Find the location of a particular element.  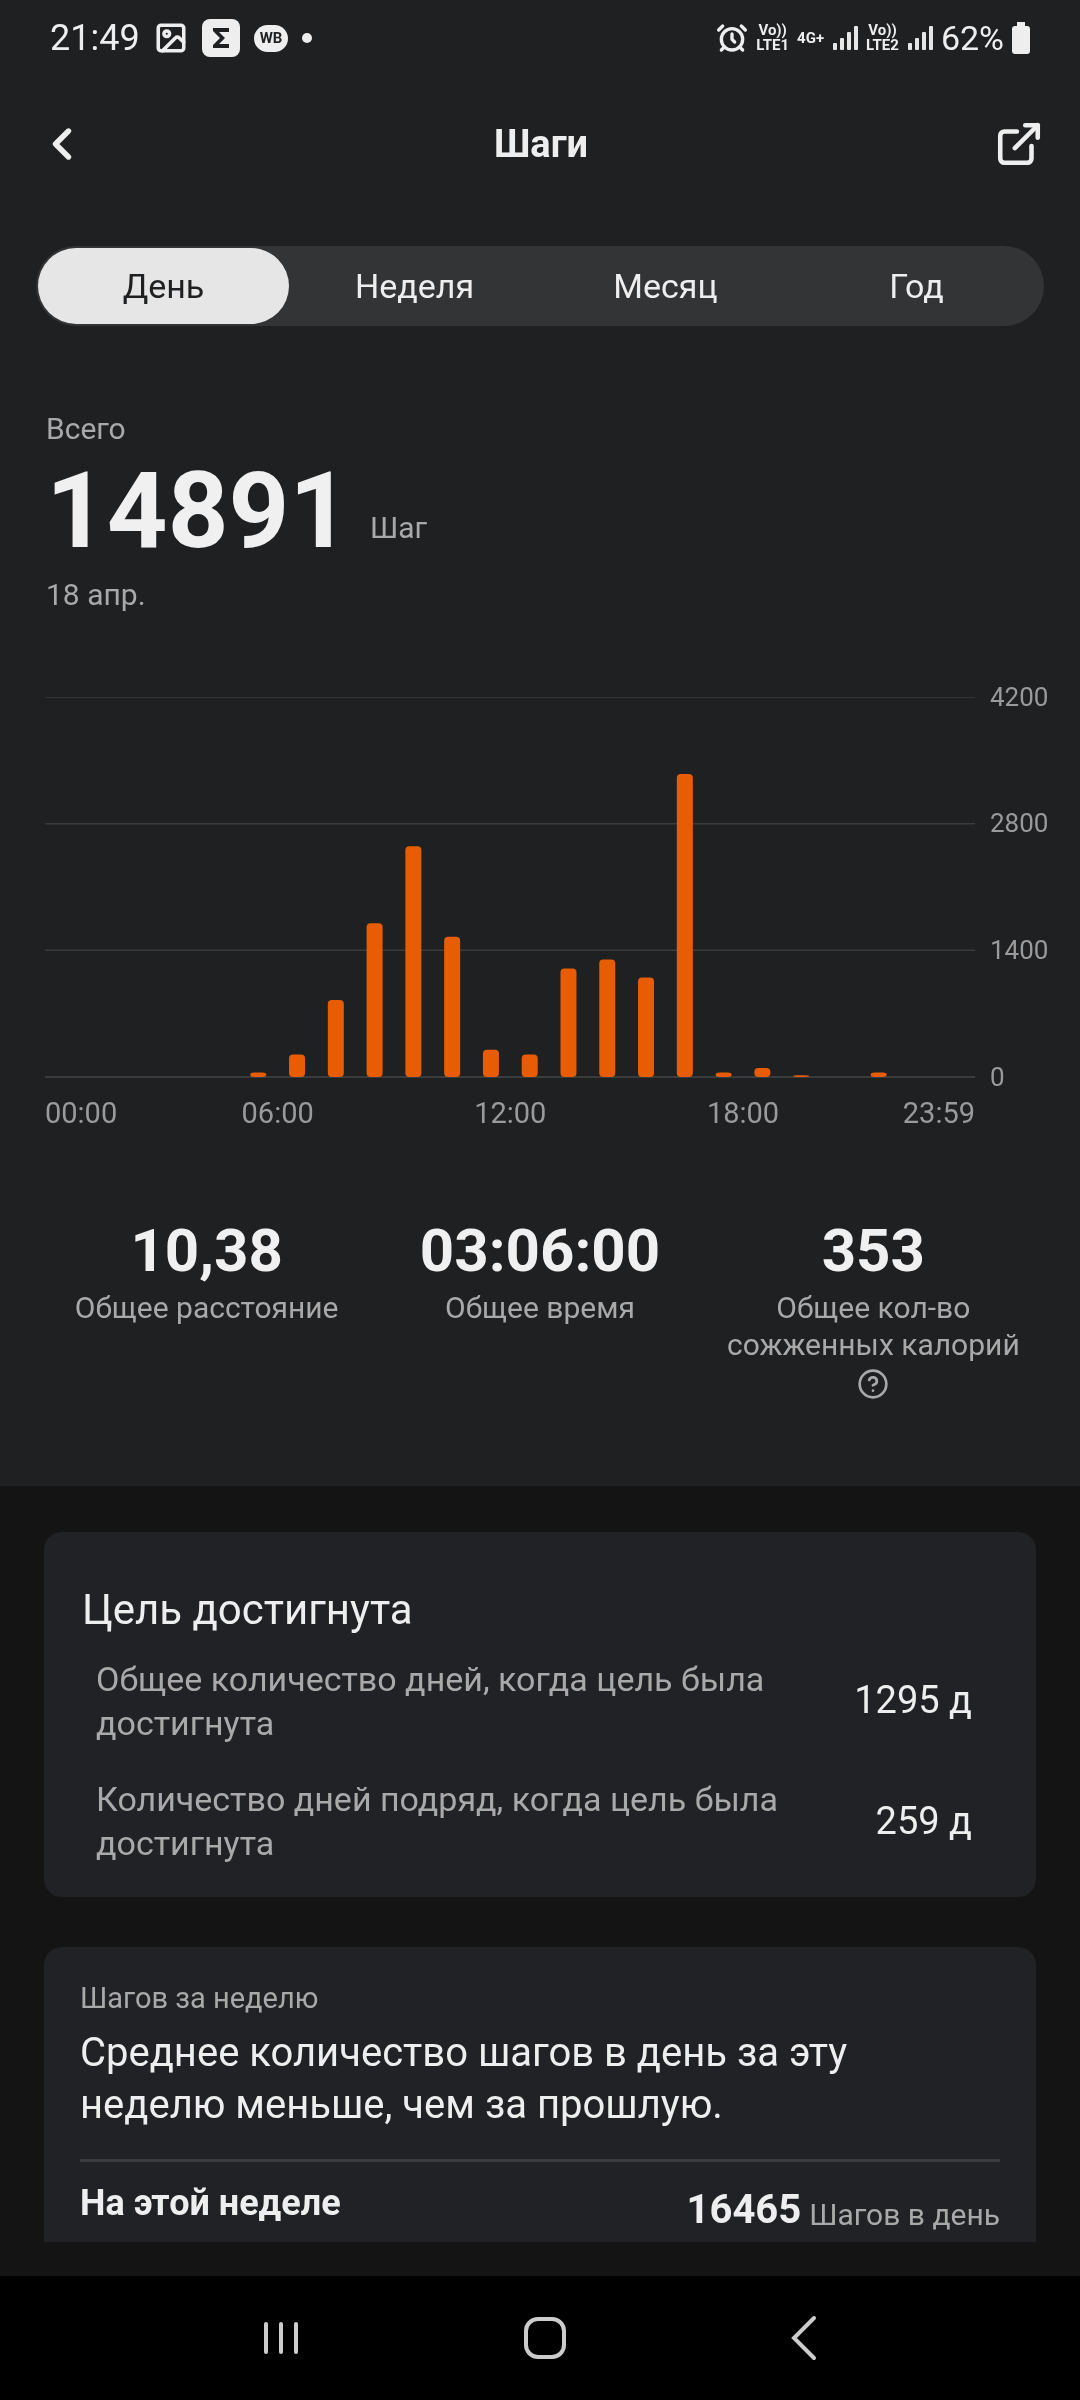

stat-value: 03:06:00 is located at coordinates (540, 1250).